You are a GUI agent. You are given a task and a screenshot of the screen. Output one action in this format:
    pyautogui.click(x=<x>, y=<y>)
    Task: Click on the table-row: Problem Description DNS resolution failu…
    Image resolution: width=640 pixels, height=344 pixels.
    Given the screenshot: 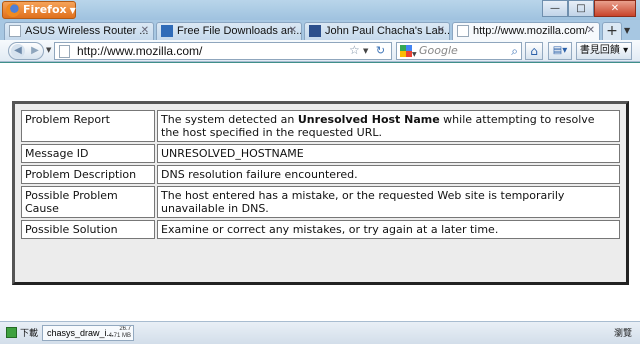 What is the action you would take?
    pyautogui.click(x=320, y=174)
    